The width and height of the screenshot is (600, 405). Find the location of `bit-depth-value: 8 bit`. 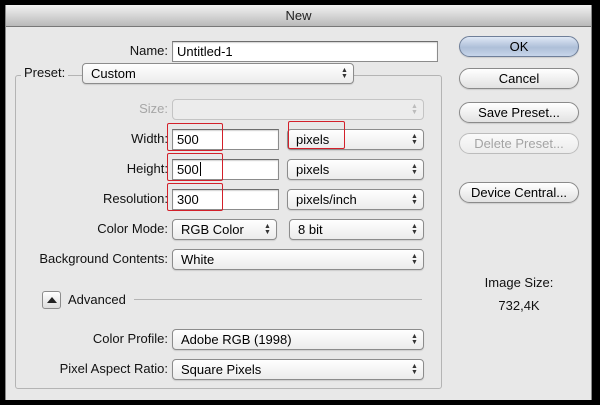

bit-depth-value: 8 bit is located at coordinates (310, 229).